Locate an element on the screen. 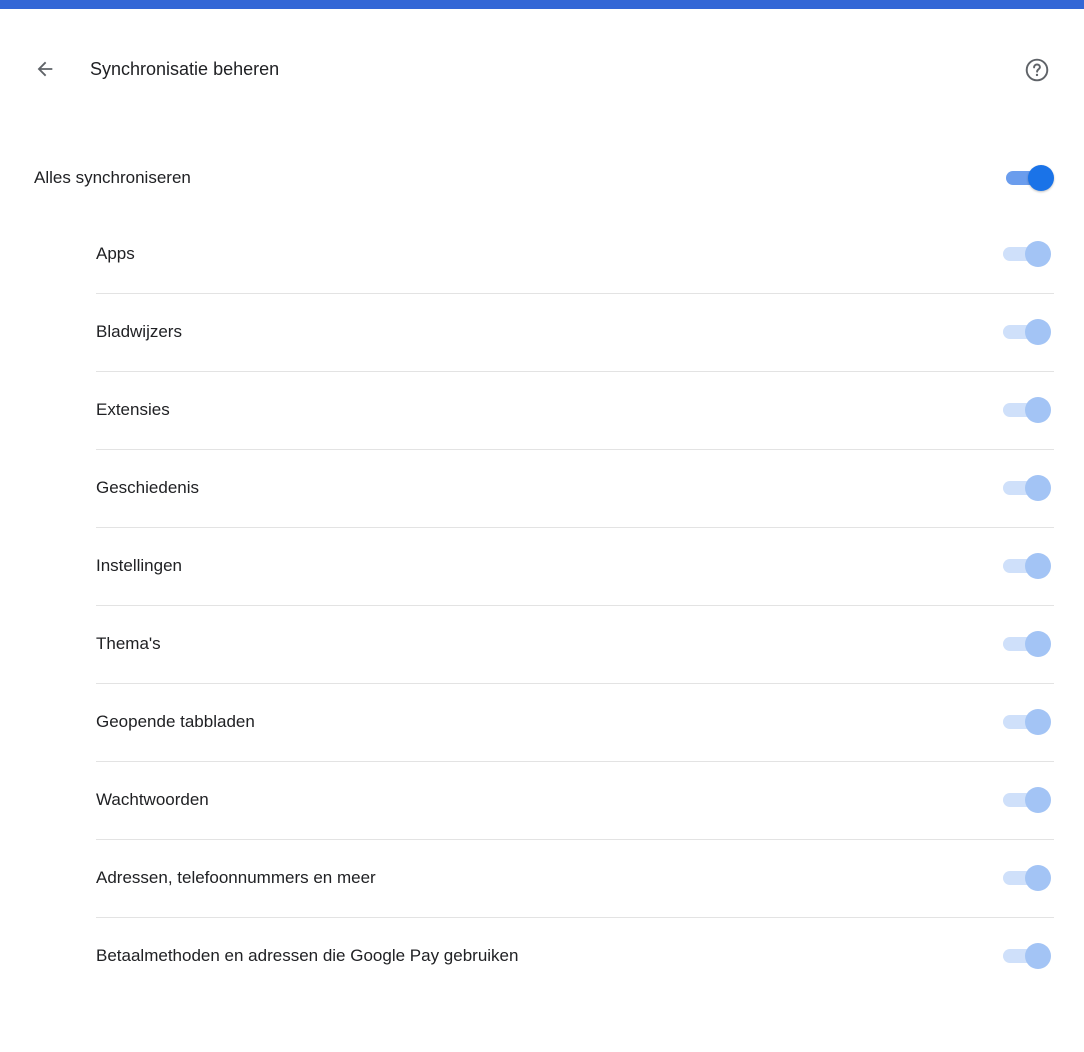  help-button is located at coordinates (1037, 70).